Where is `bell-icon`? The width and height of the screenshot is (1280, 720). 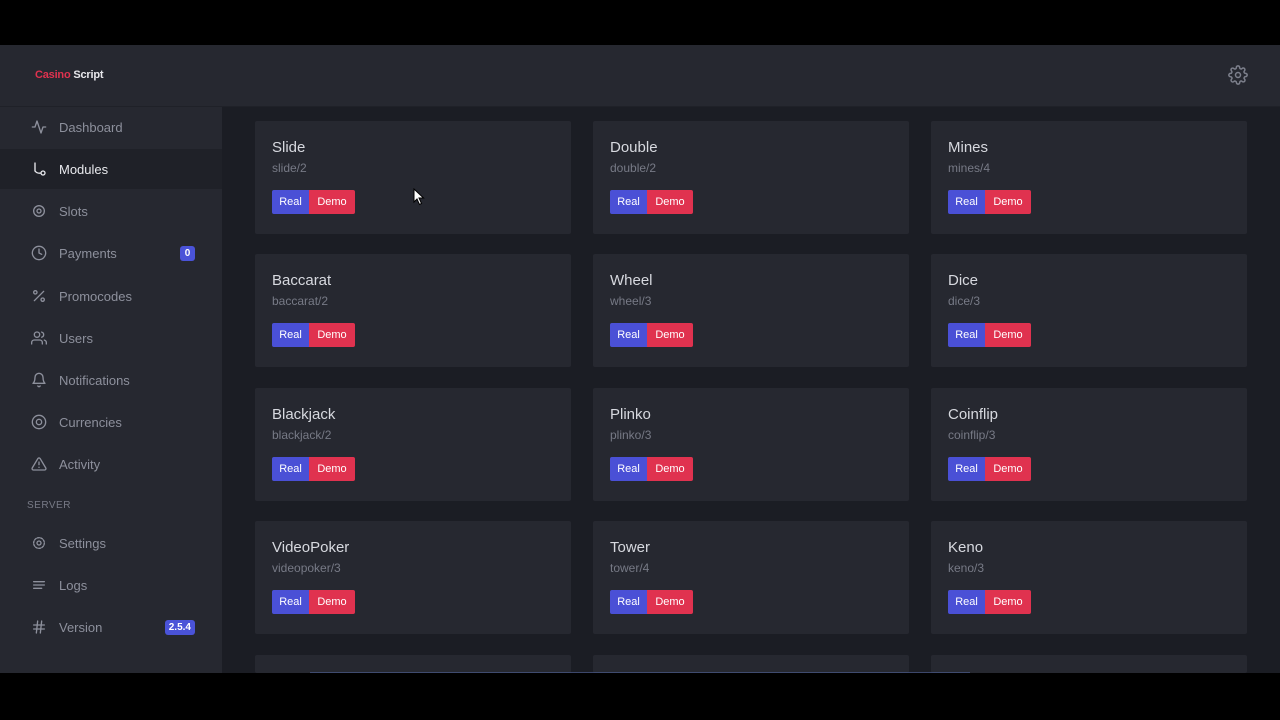 bell-icon is located at coordinates (39, 380).